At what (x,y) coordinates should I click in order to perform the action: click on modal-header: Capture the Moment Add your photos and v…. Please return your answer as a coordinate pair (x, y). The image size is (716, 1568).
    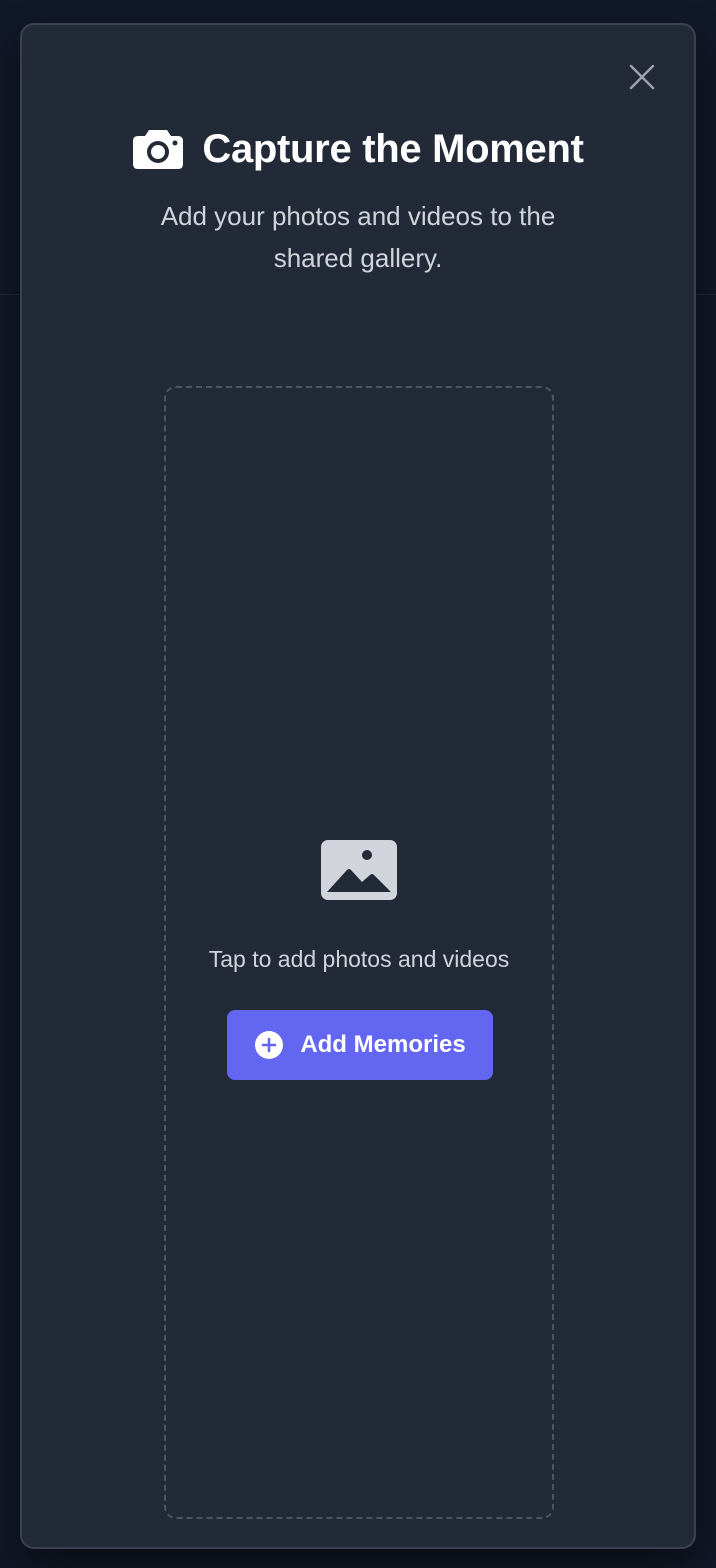
    Looking at the image, I should click on (358, 202).